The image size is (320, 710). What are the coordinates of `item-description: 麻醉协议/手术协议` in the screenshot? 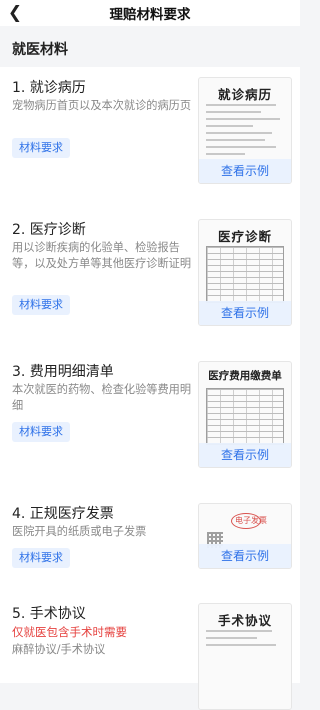 It's located at (59, 649).